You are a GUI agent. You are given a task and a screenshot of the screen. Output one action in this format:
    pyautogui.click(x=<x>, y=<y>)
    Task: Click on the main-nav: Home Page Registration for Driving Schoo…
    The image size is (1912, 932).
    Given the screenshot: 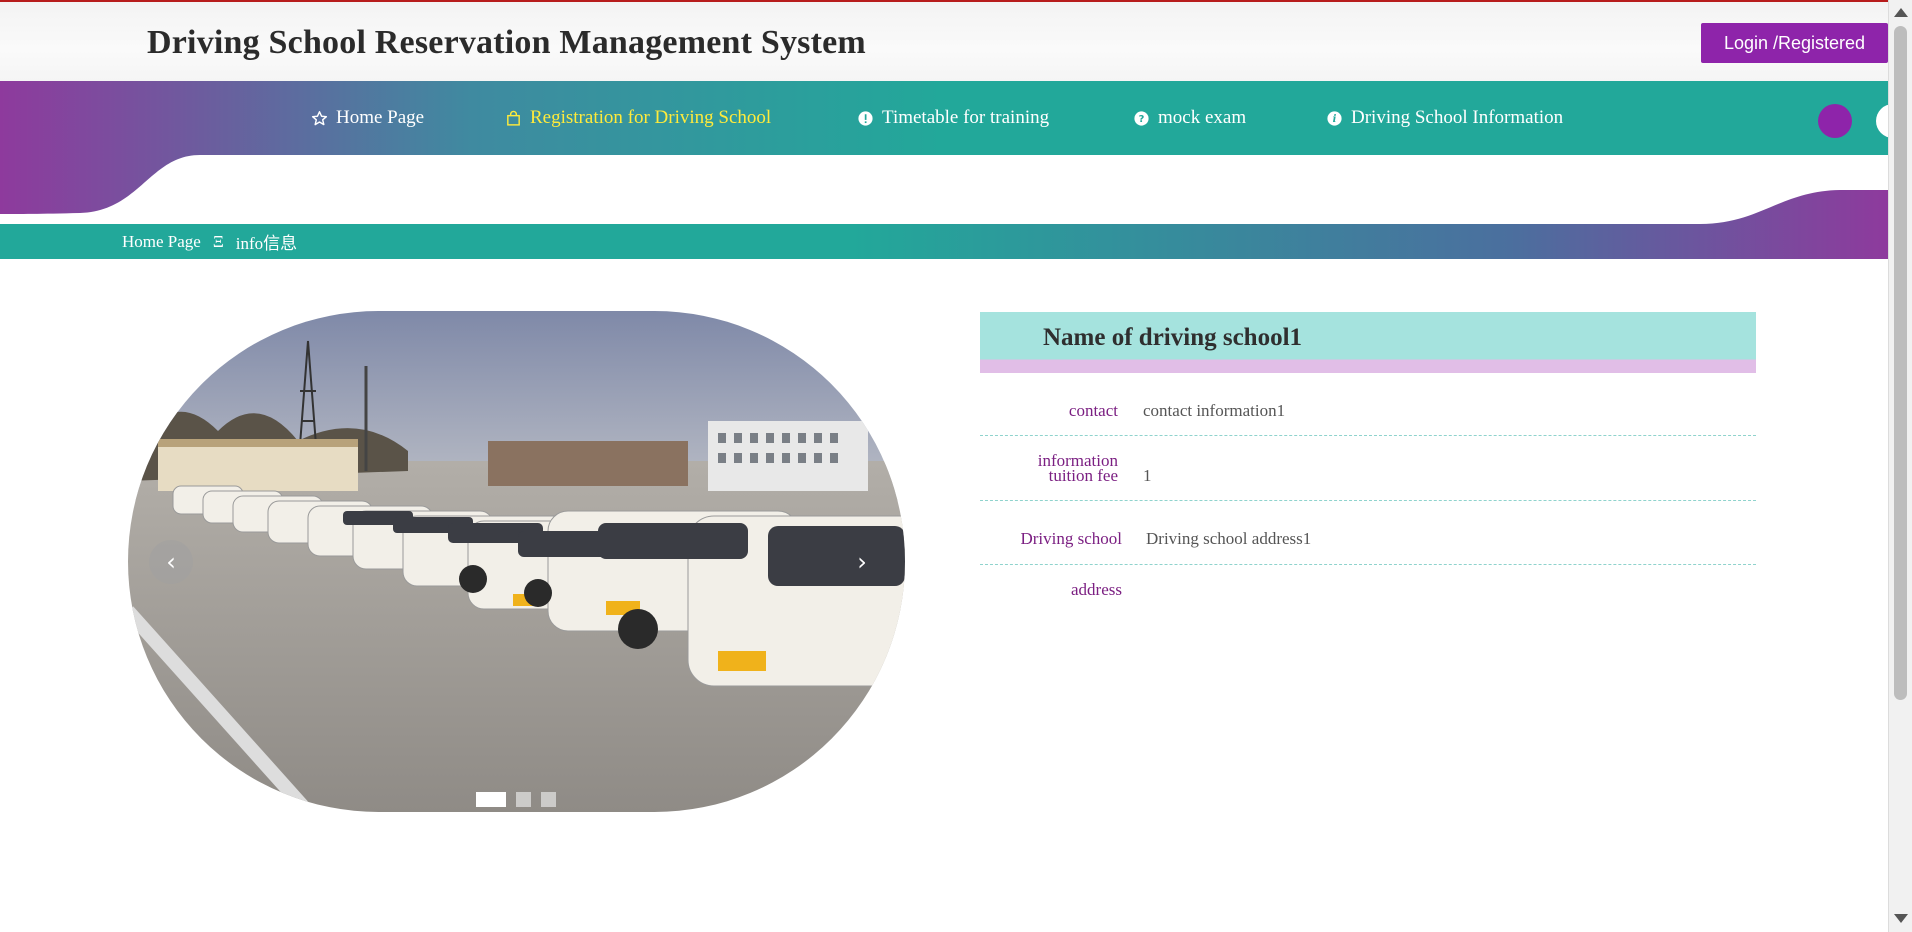 What is the action you would take?
    pyautogui.click(x=944, y=118)
    